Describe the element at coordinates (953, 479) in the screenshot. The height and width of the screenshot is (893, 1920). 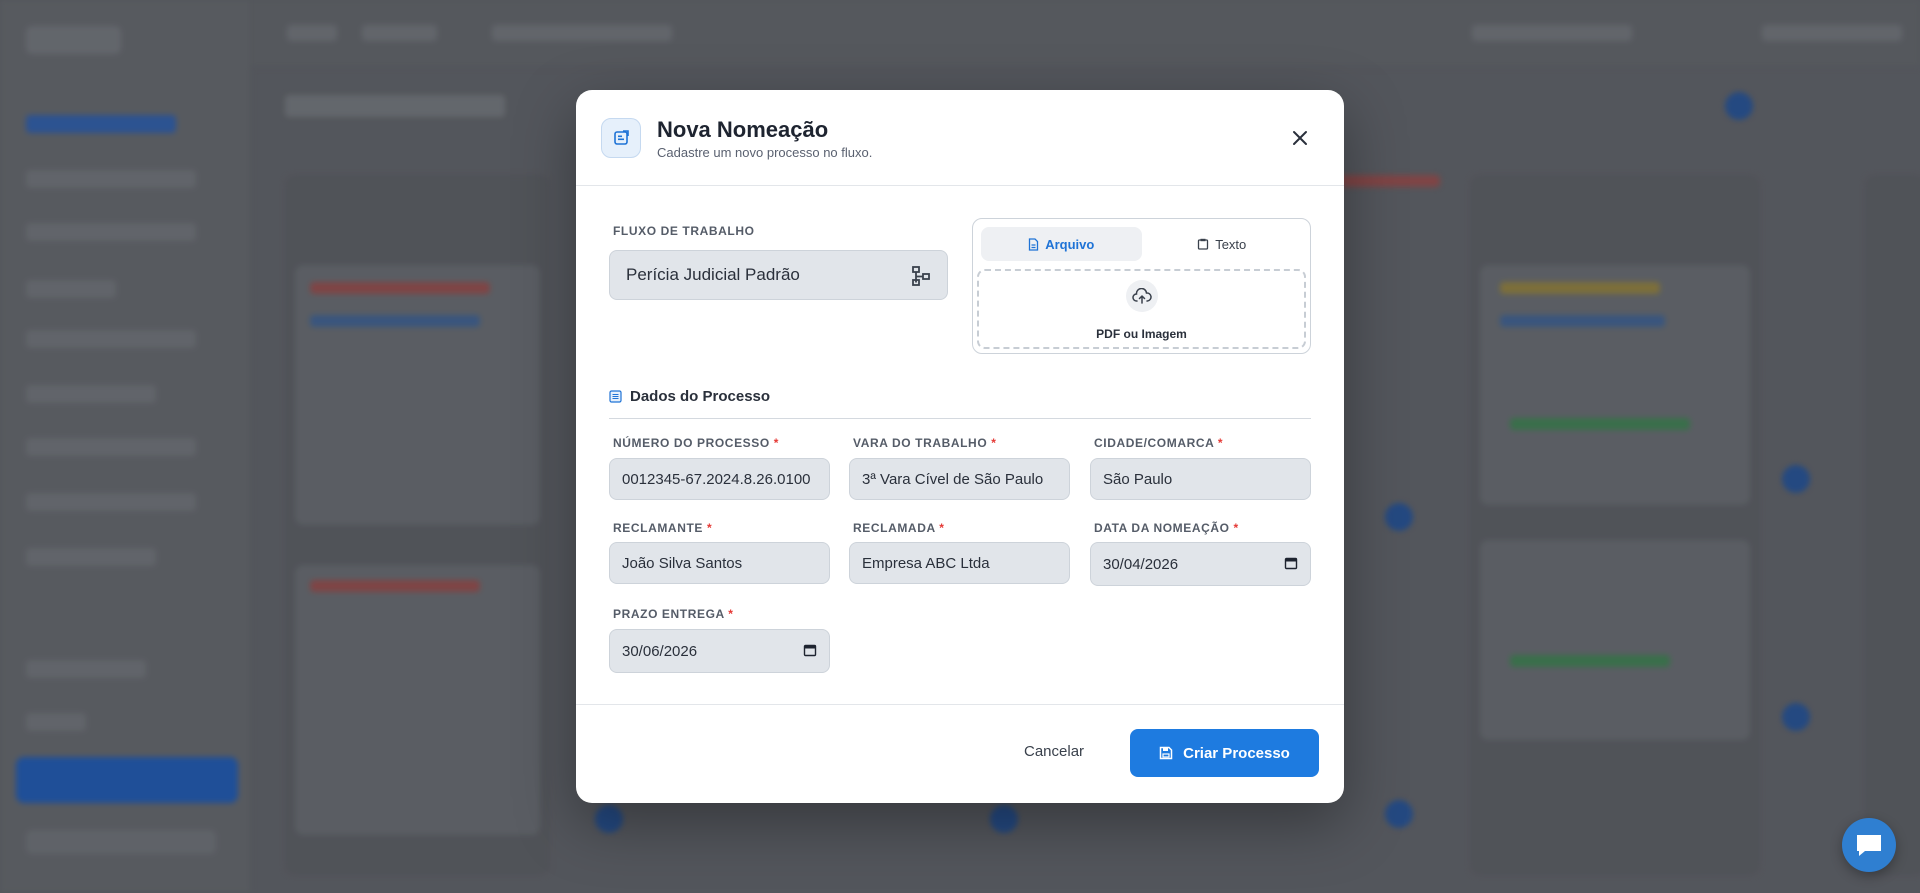
I see `vara-trabalho-value: 3ª Vara Cível de São Paulo` at that location.